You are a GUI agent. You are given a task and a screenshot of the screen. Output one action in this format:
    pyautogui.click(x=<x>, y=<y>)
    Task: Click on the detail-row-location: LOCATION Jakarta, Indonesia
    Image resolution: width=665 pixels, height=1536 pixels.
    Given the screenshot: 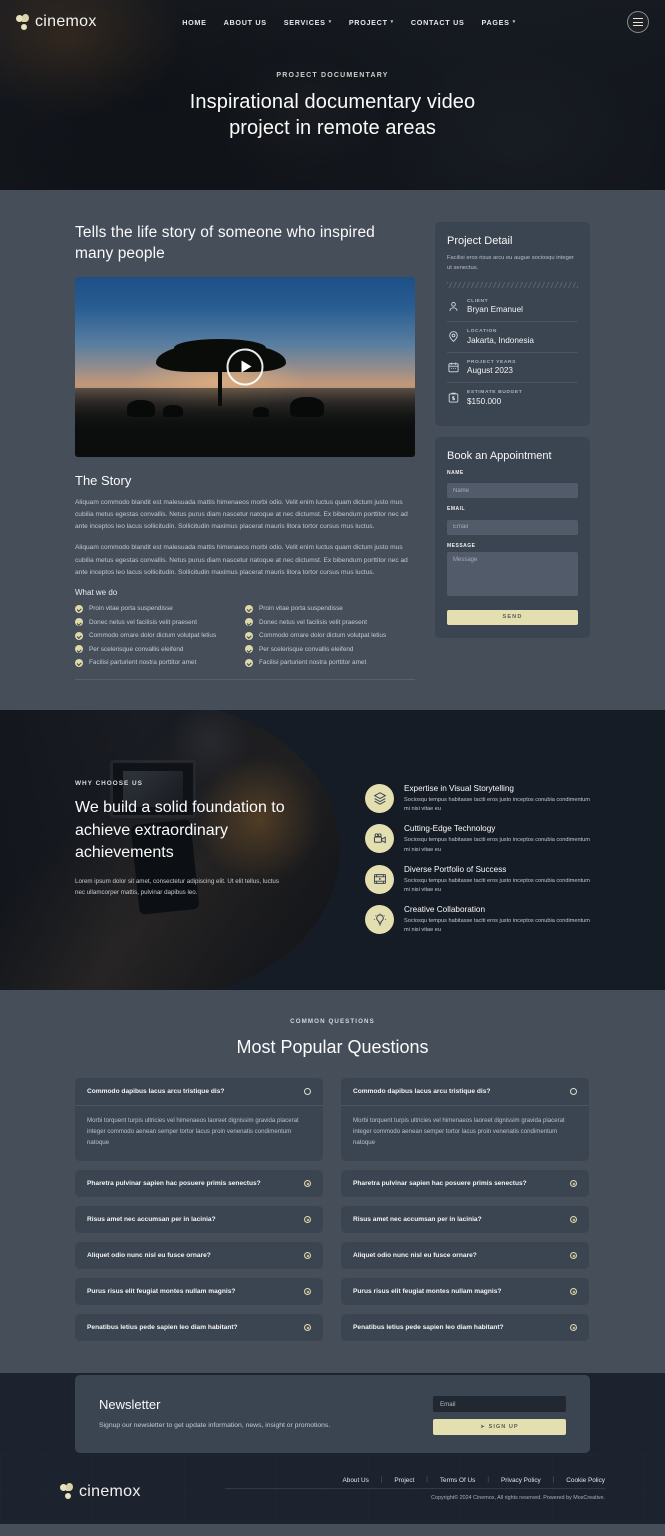 What is the action you would take?
    pyautogui.click(x=512, y=337)
    